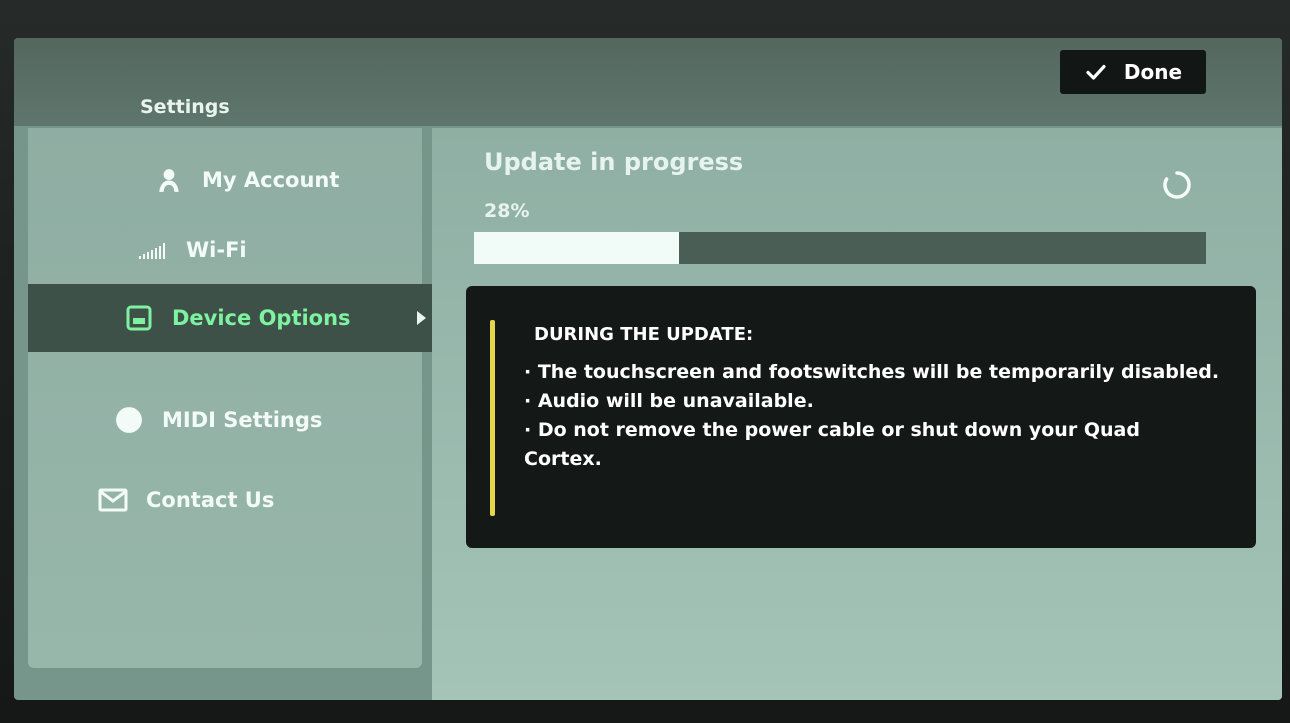  I want to click on page-title: Settings, so click(185, 107).